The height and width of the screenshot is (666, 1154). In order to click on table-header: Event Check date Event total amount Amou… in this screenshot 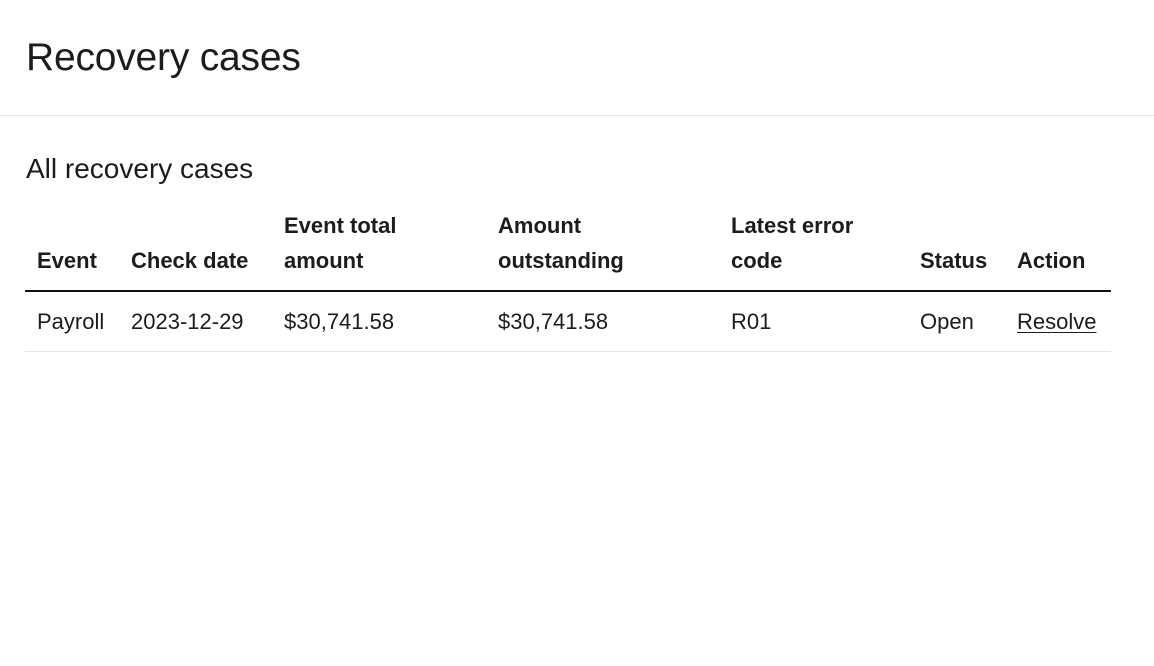, I will do `click(568, 250)`.